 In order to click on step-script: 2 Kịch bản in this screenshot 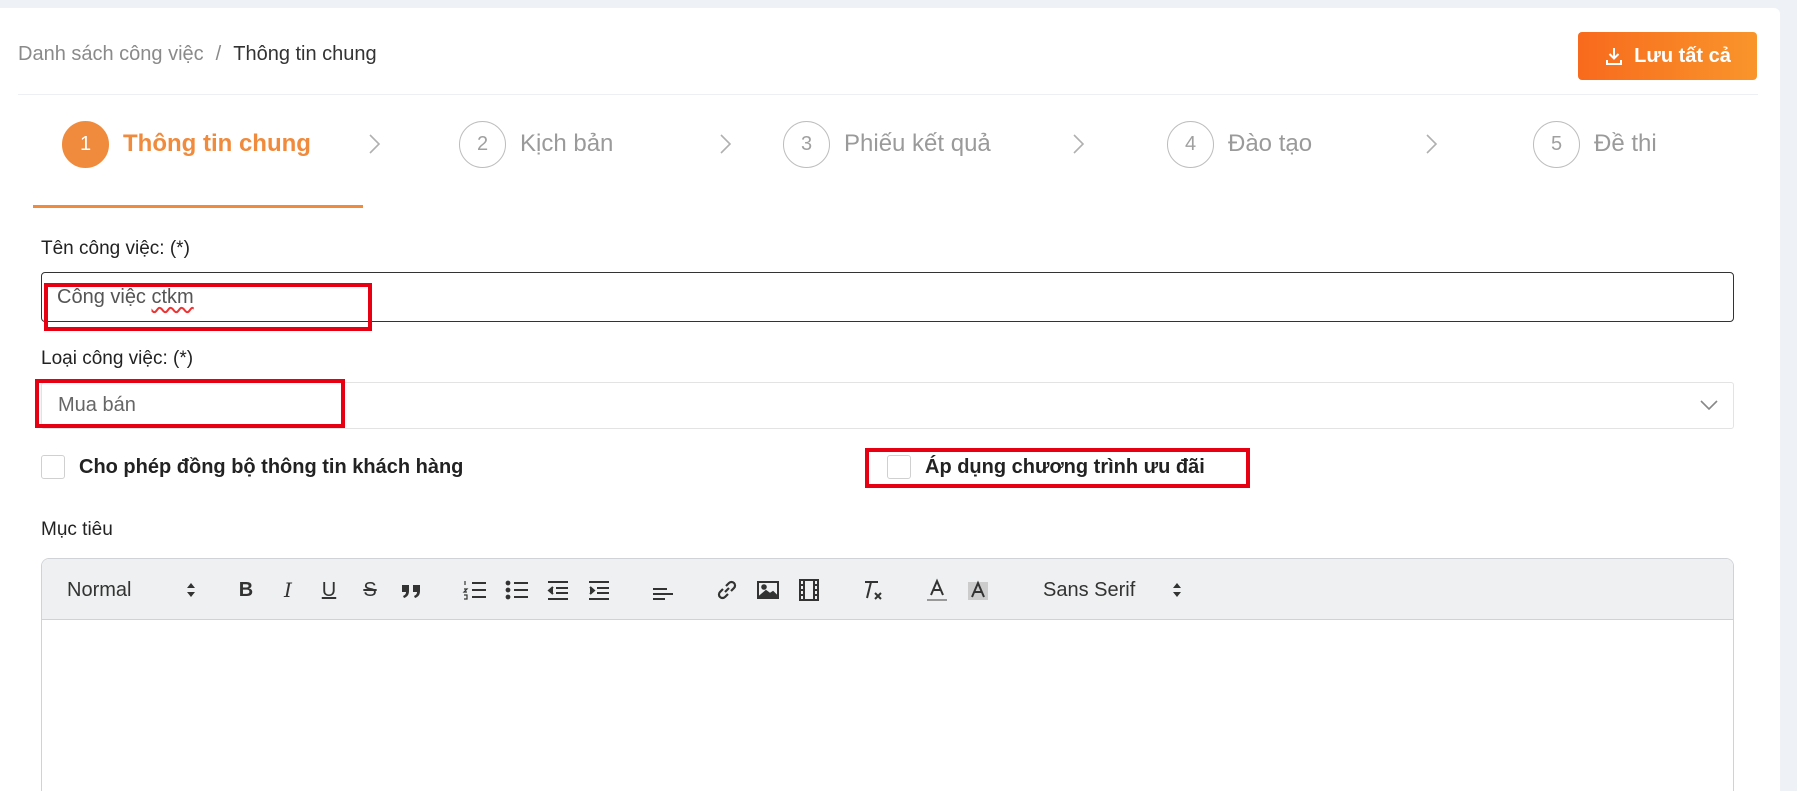, I will do `click(536, 144)`.